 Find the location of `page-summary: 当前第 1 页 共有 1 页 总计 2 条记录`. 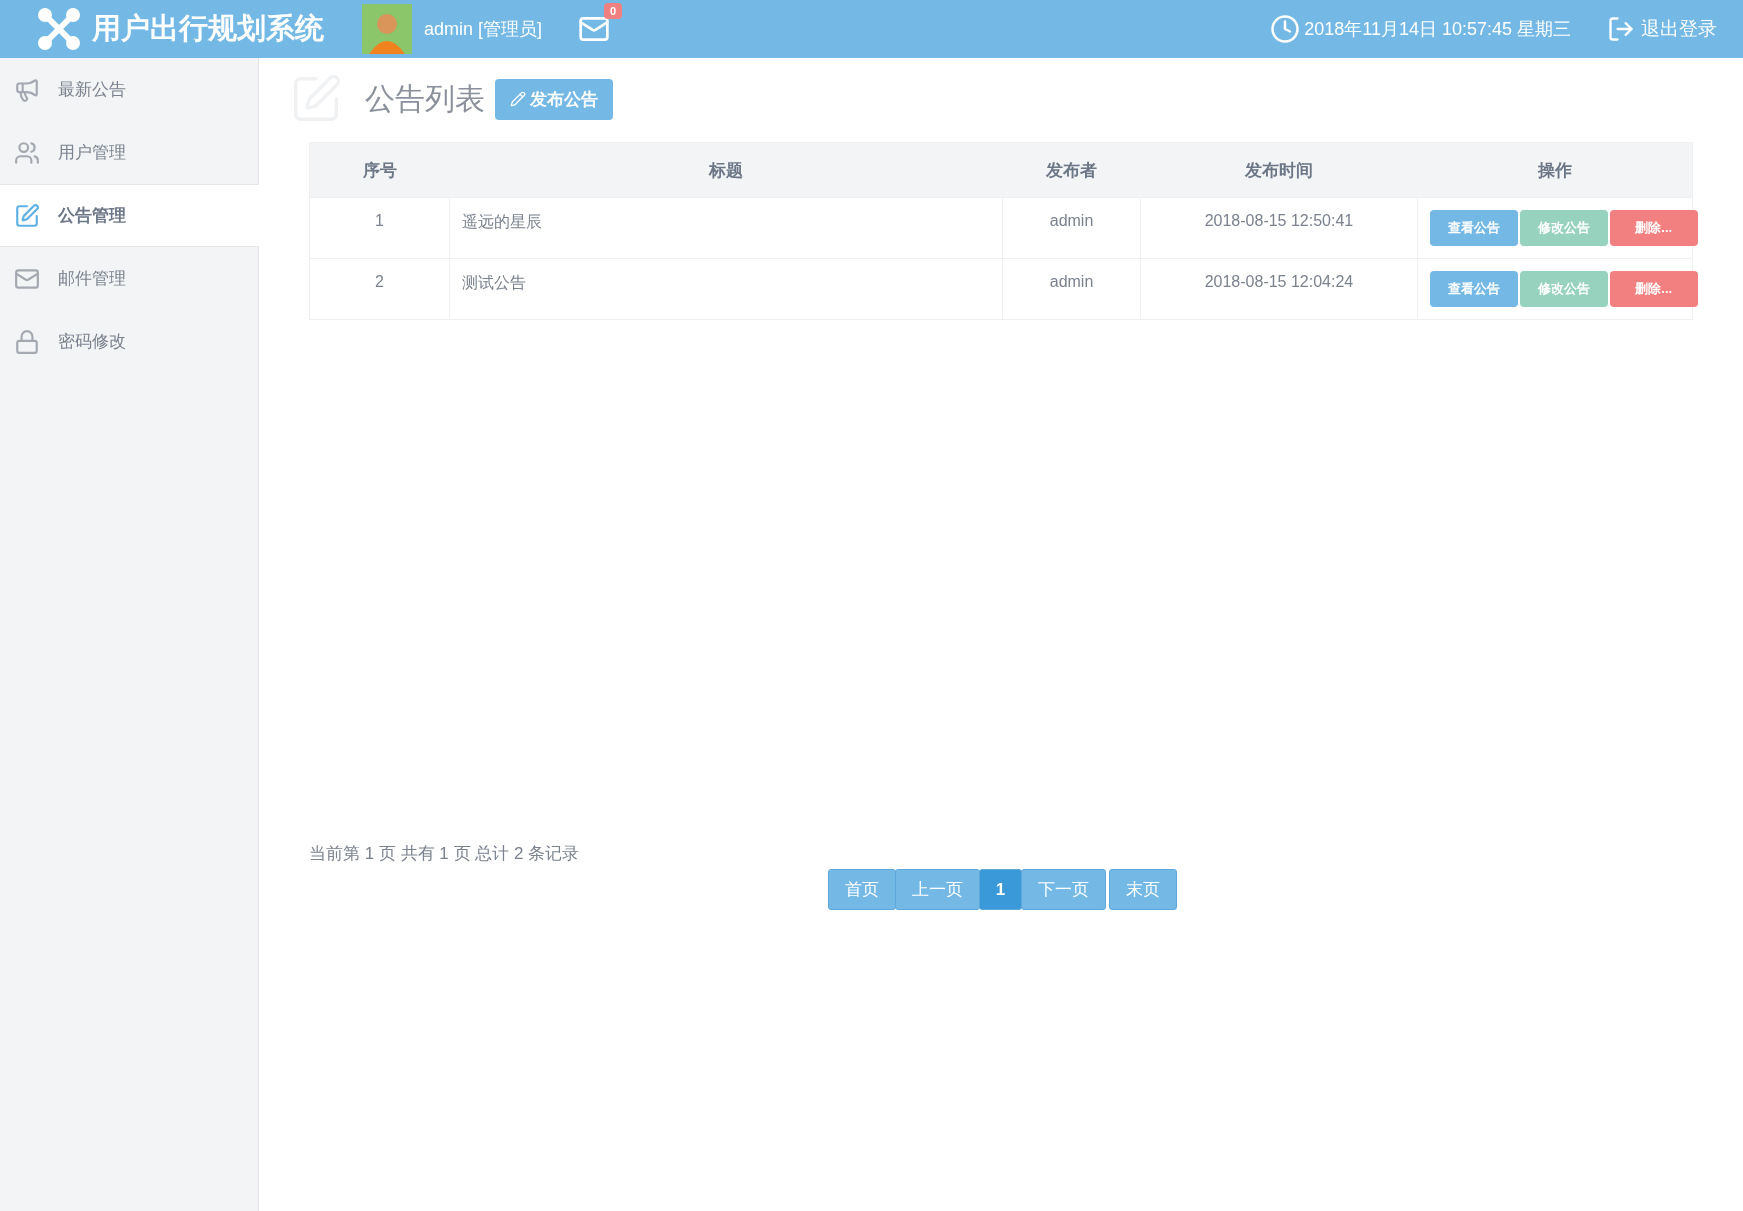

page-summary: 当前第 1 页 共有 1 页 总计 2 条记录 is located at coordinates (445, 854).